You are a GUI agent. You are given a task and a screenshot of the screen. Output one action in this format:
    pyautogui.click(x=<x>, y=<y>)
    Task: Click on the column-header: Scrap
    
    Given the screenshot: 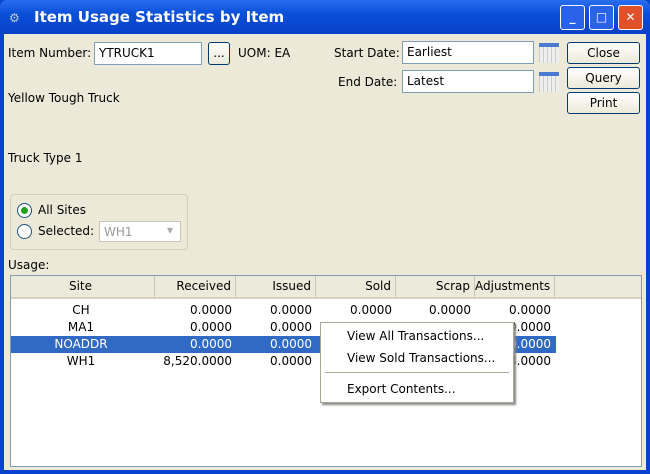 What is the action you would take?
    pyautogui.click(x=435, y=286)
    